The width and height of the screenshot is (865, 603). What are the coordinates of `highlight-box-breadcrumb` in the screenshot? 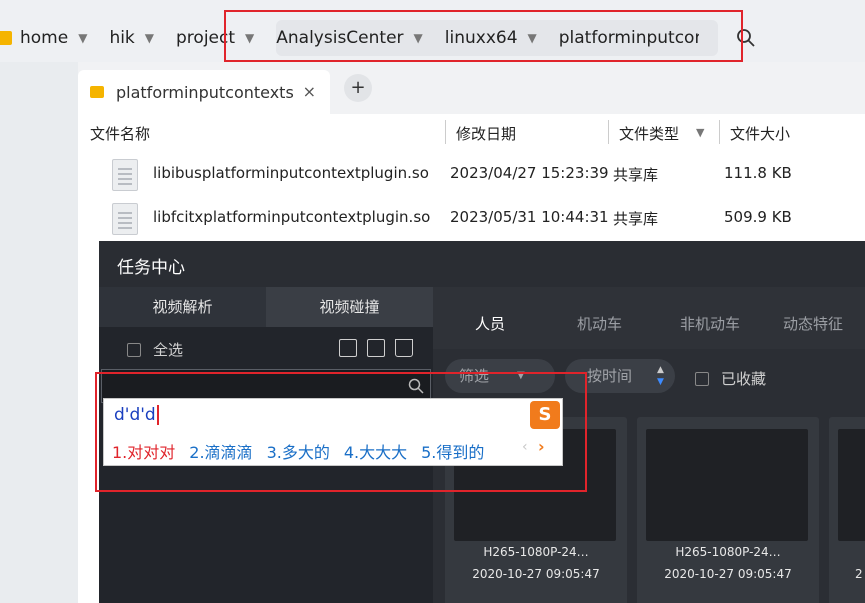 It's located at (483, 36).